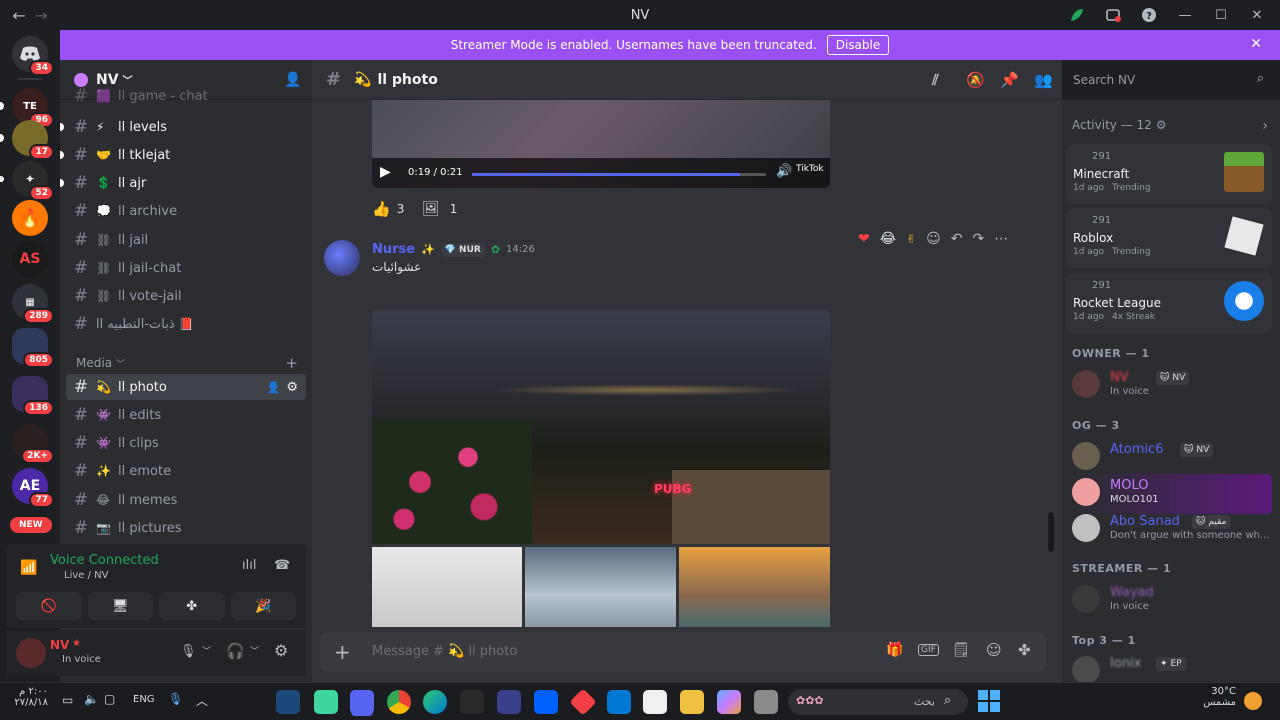 This screenshot has width=1280, height=720. Describe the element at coordinates (1172, 386) in the screenshot. I see `member-item: NV 🐱 NV In voice` at that location.